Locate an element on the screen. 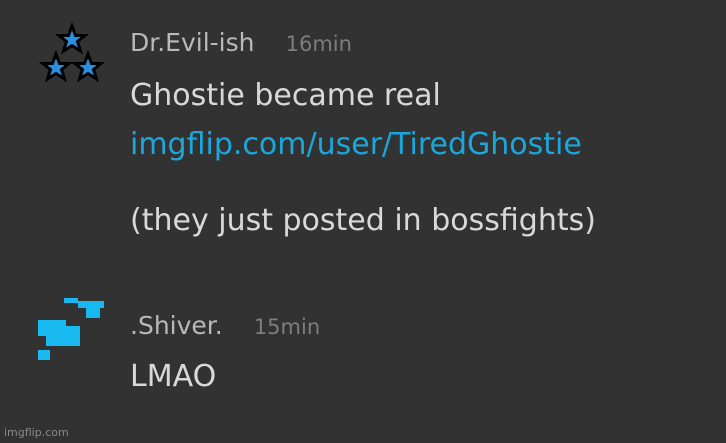  watermark: imgflip.com is located at coordinates (36, 432).